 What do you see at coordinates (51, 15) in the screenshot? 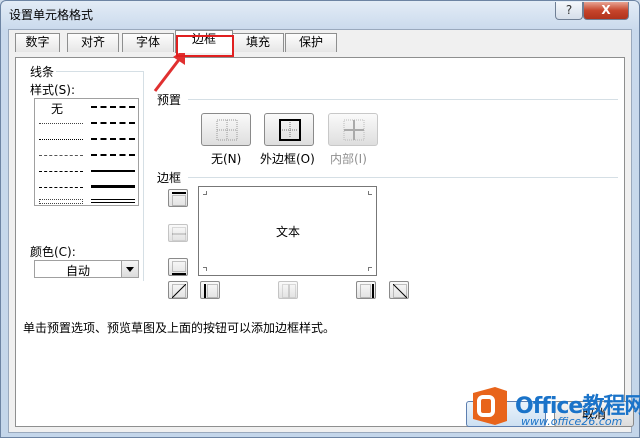
I see `dialog-title: 设置单元格格式` at bounding box center [51, 15].